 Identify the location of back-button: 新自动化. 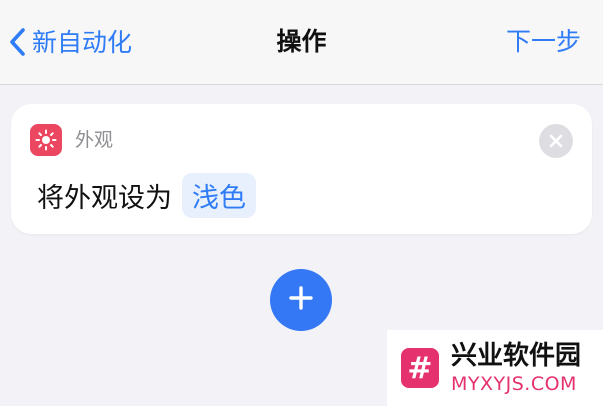
(70, 42).